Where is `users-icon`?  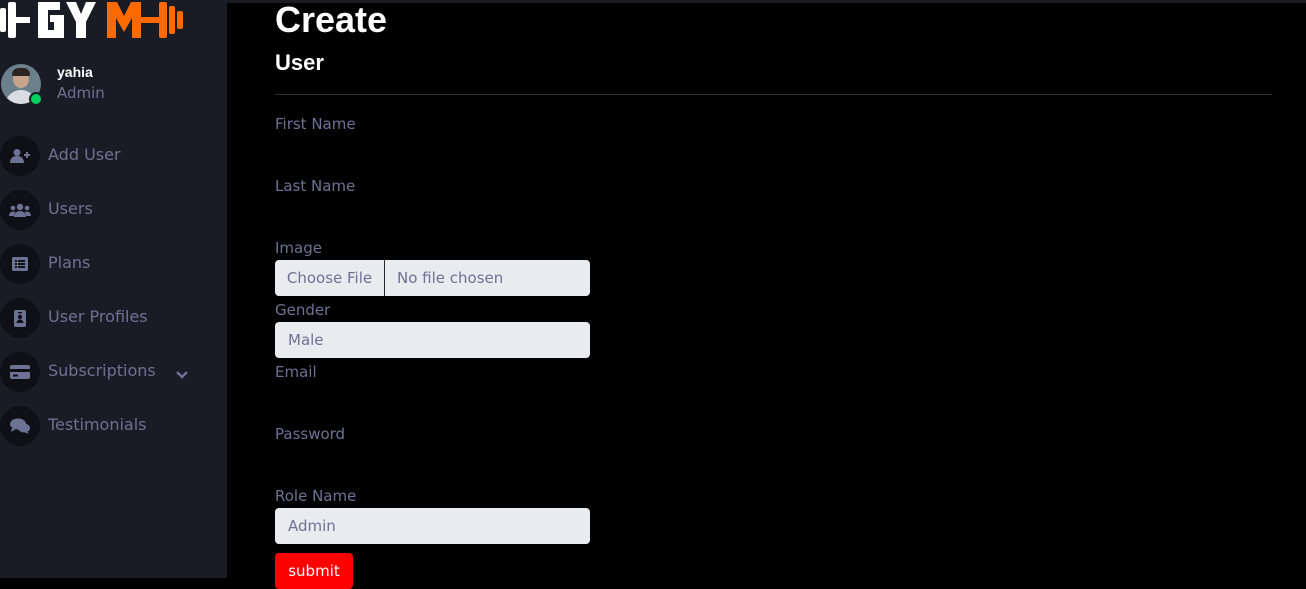
users-icon is located at coordinates (20, 210).